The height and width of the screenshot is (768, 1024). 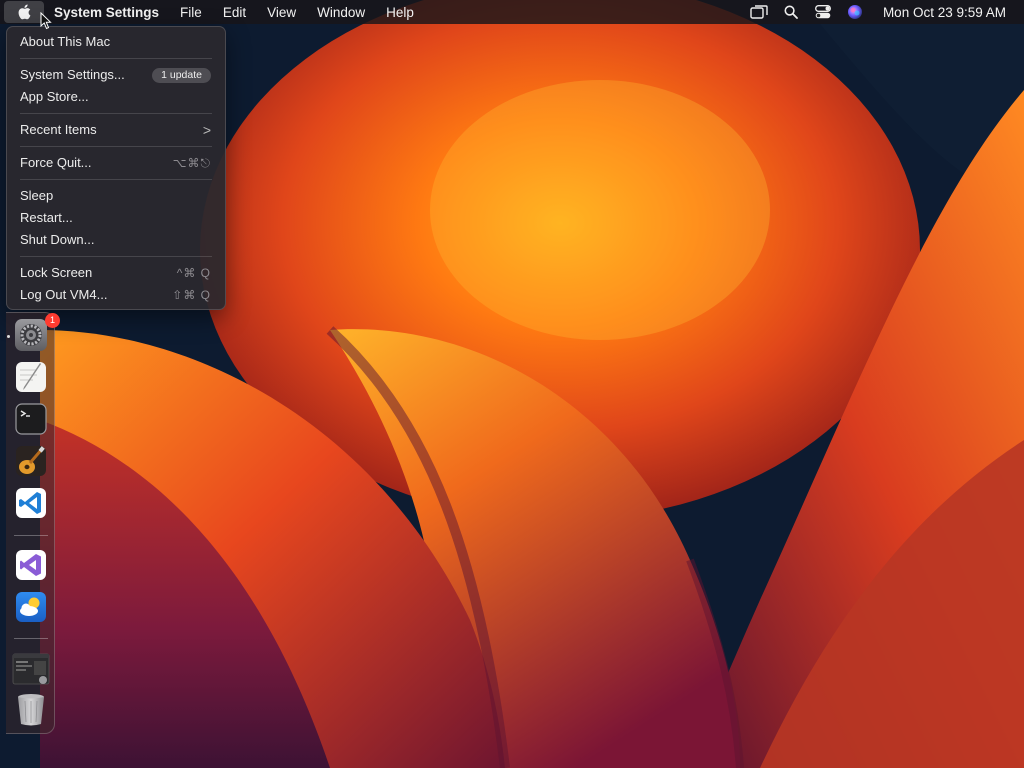 I want to click on textedit-icon, so click(x=31, y=377).